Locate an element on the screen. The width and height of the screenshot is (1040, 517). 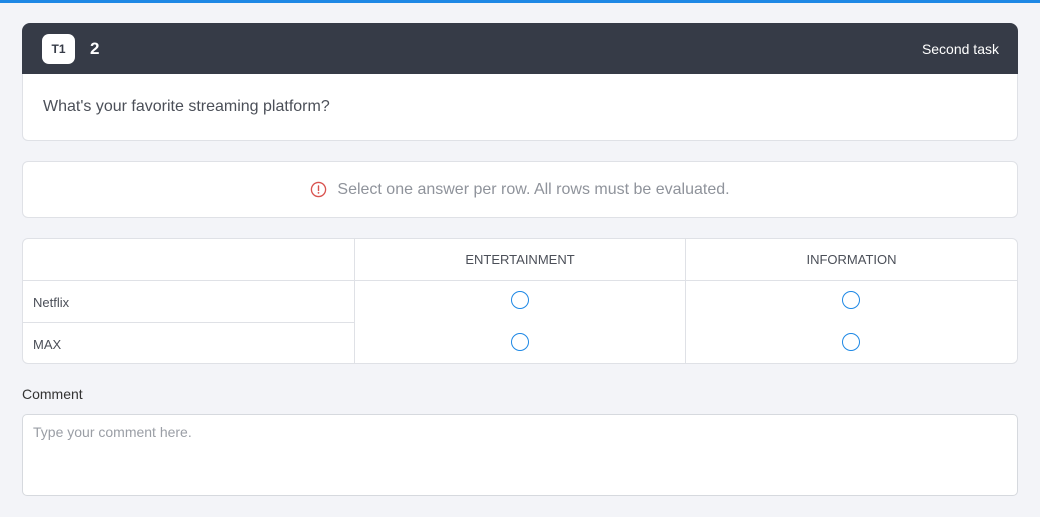
top-accent-bar is located at coordinates (520, 1).